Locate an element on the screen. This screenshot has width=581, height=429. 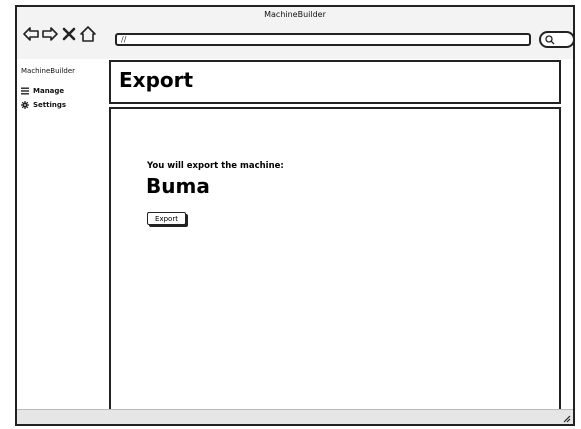
back-button is located at coordinates (31, 34).